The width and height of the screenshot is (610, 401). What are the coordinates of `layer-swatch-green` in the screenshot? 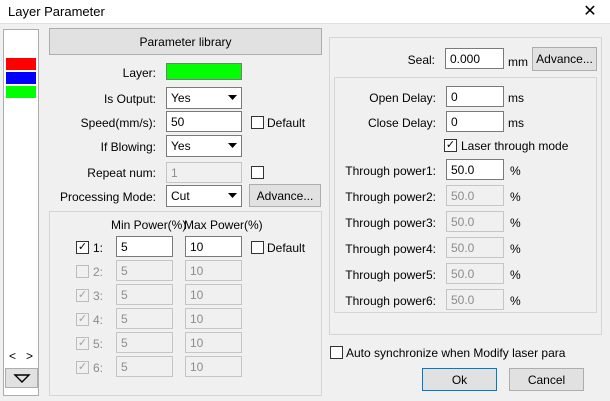 It's located at (21, 92).